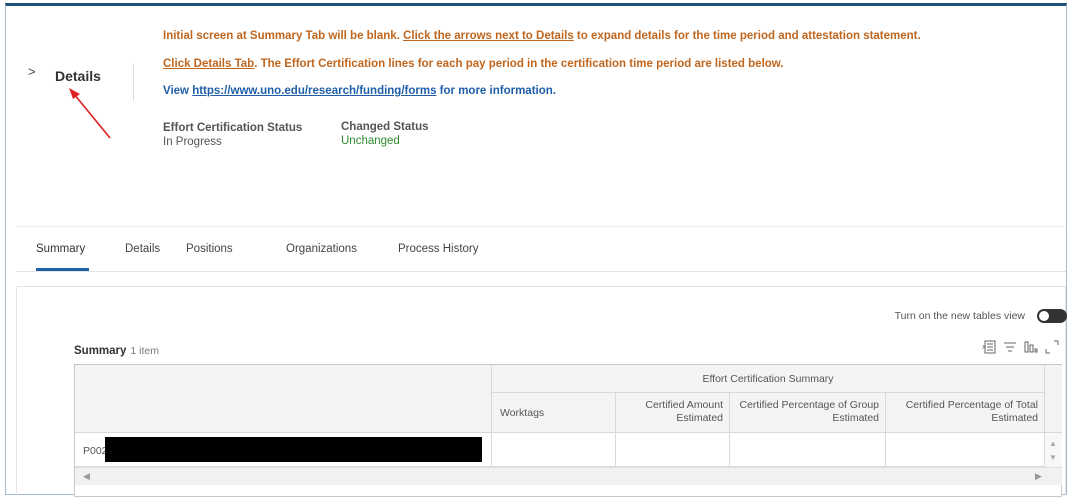 This screenshot has width=1069, height=497. What do you see at coordinates (673, 413) in the screenshot?
I see `column-header-certified-amount: Certified Amount Estimated` at bounding box center [673, 413].